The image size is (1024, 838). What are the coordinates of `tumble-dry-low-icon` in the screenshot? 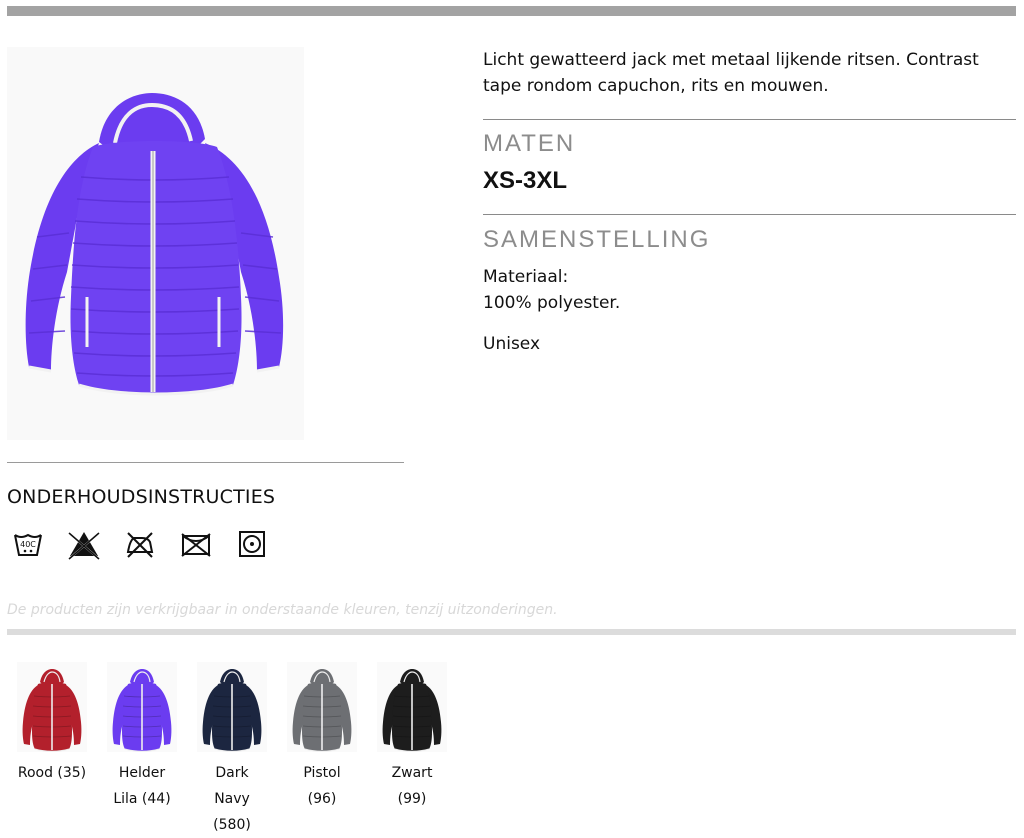 It's located at (252, 544).